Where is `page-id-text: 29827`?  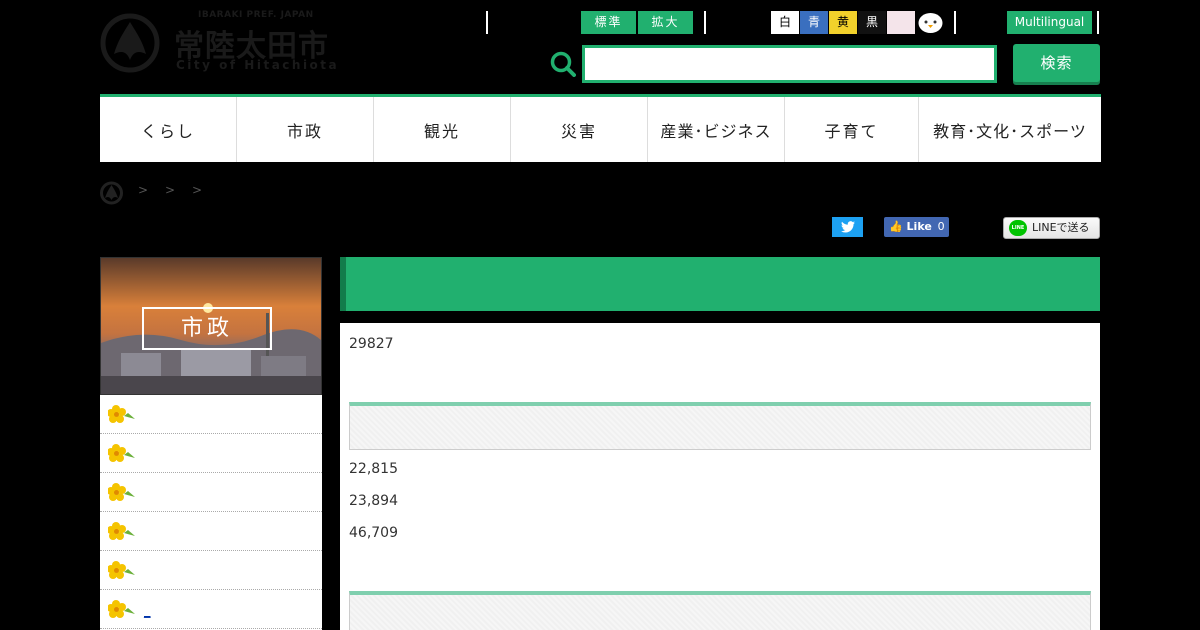
page-id-text: 29827 is located at coordinates (371, 344).